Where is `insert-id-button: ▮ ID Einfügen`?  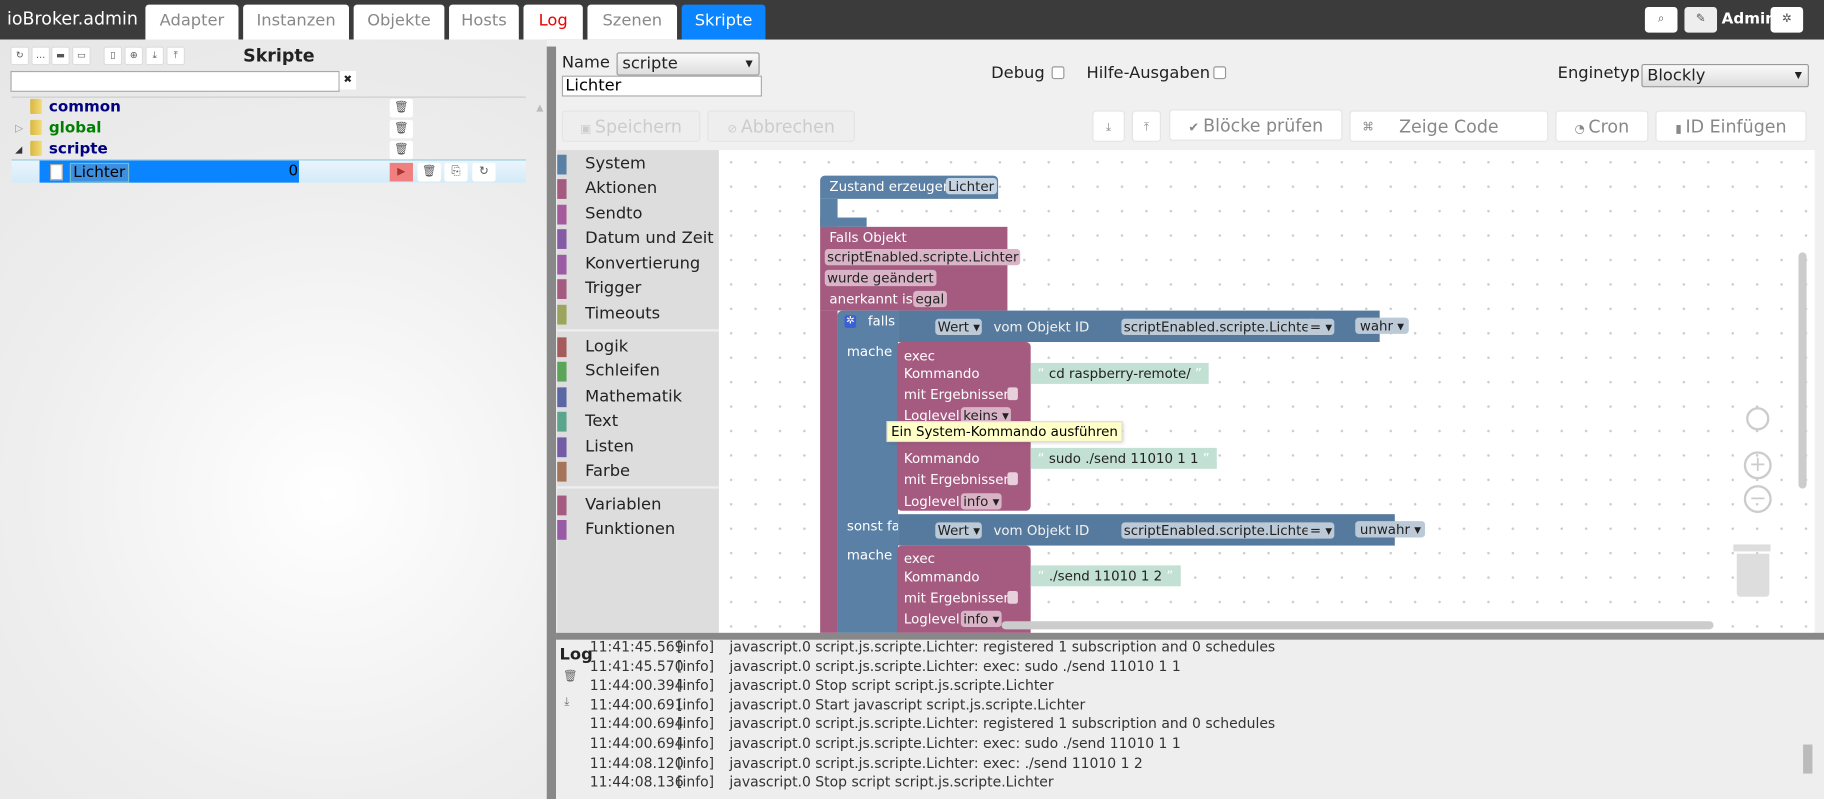
insert-id-button: ▮ ID Einfügen is located at coordinates (1731, 126).